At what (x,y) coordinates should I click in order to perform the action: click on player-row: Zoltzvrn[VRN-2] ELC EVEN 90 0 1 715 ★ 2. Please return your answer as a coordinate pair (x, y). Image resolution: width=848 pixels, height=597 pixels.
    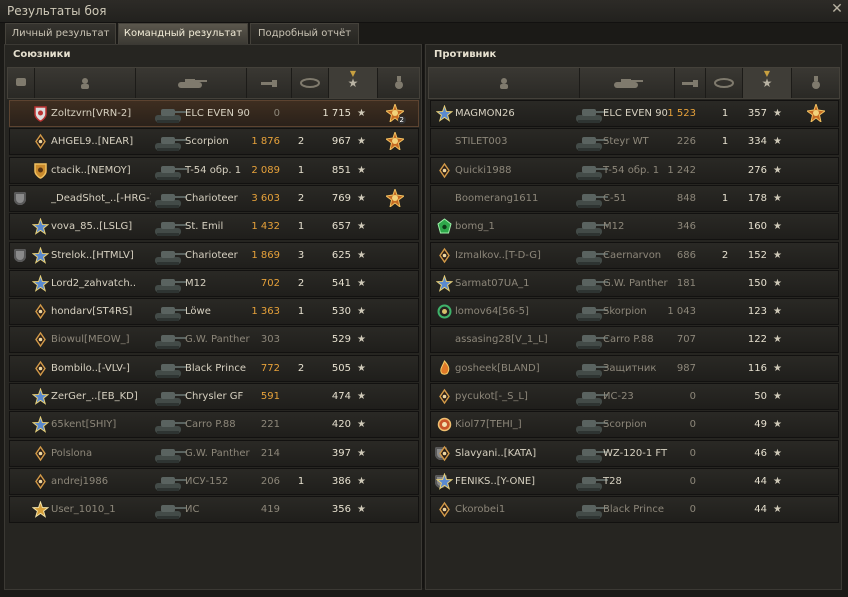
    Looking at the image, I should click on (214, 113).